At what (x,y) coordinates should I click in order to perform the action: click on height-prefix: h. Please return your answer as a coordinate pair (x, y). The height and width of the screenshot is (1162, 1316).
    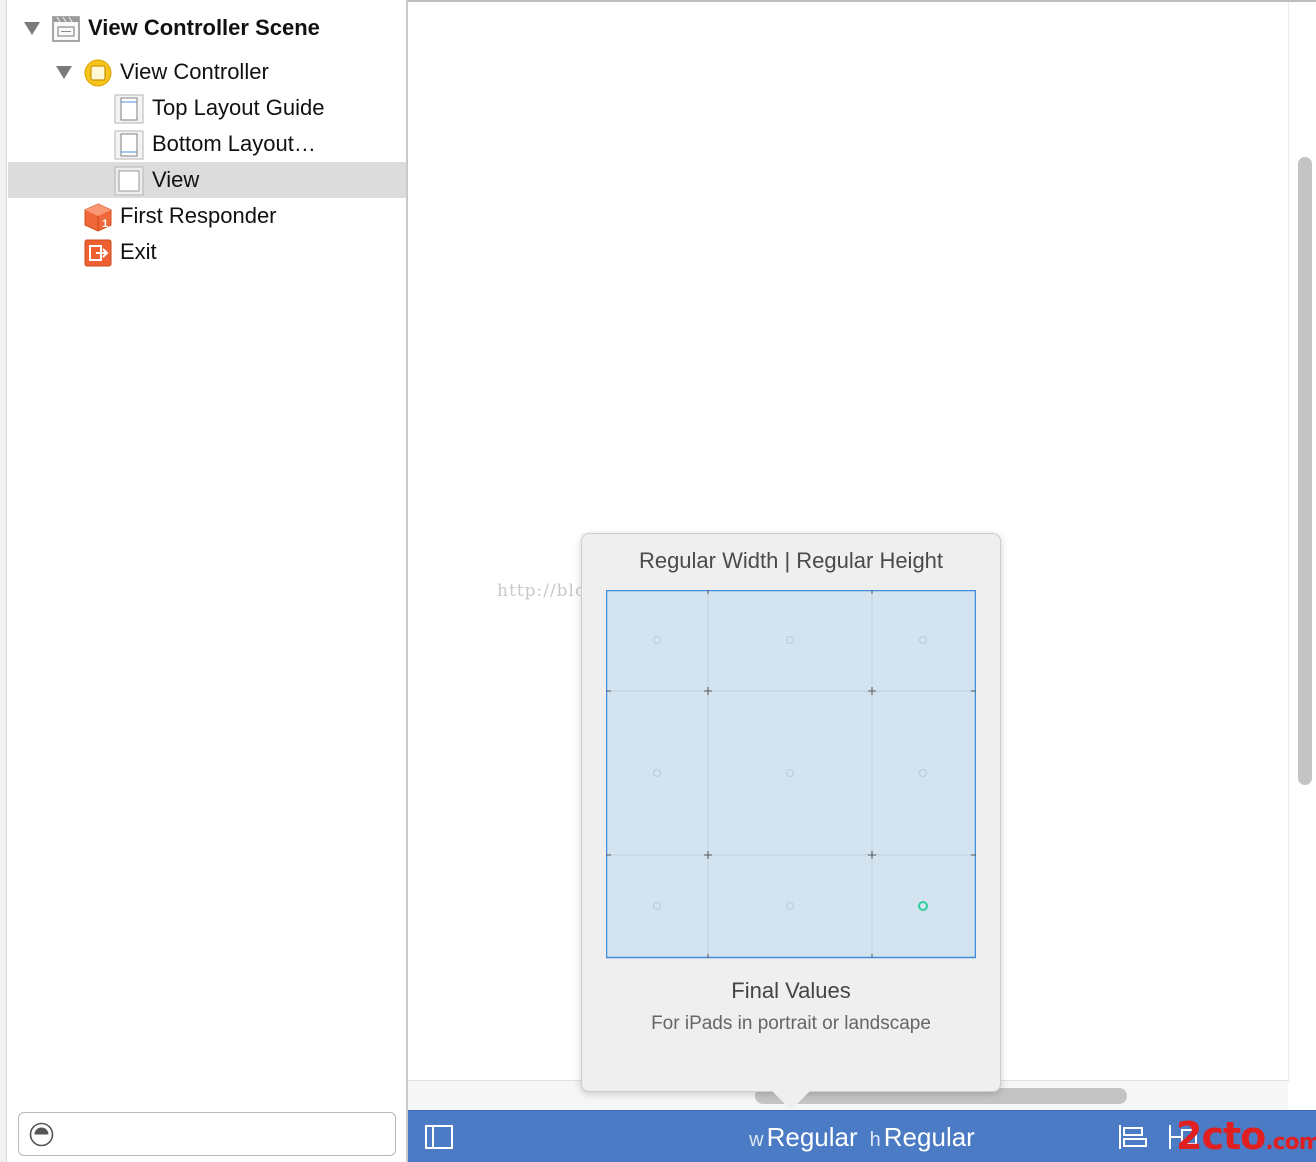
    Looking at the image, I should click on (875, 1140).